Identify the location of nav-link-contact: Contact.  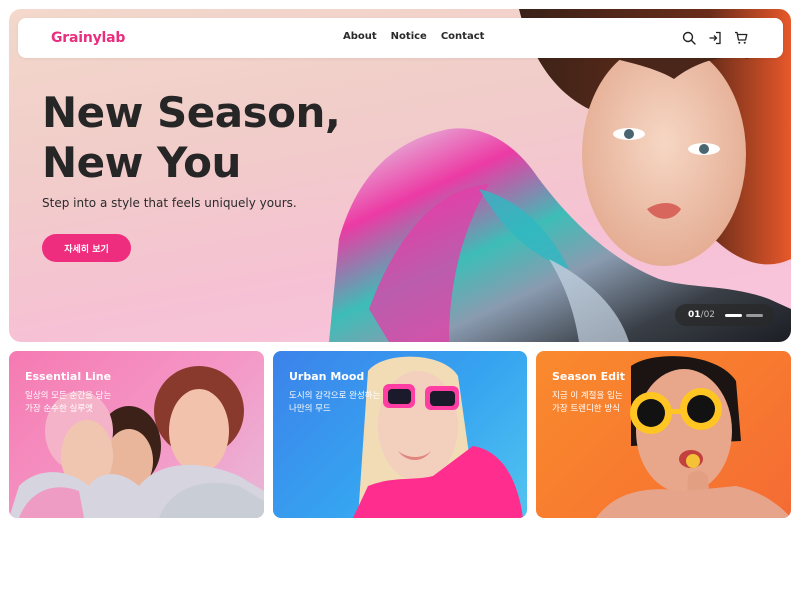
(463, 36).